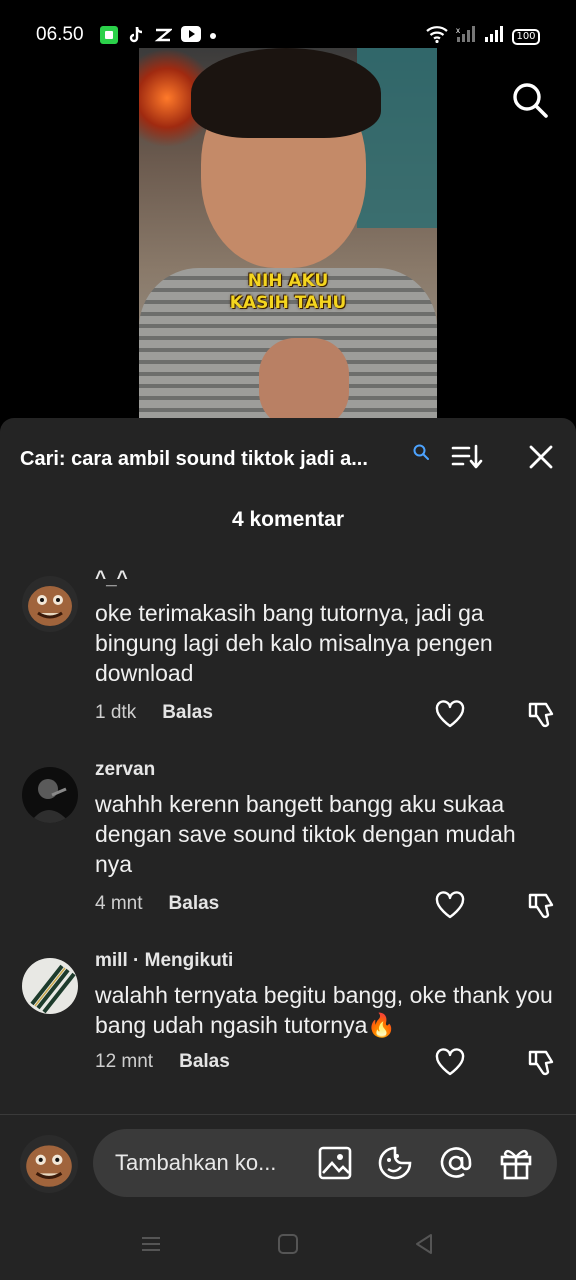 This screenshot has height=1280, width=576. What do you see at coordinates (421, 452) in the screenshot?
I see `search-query-icon` at bounding box center [421, 452].